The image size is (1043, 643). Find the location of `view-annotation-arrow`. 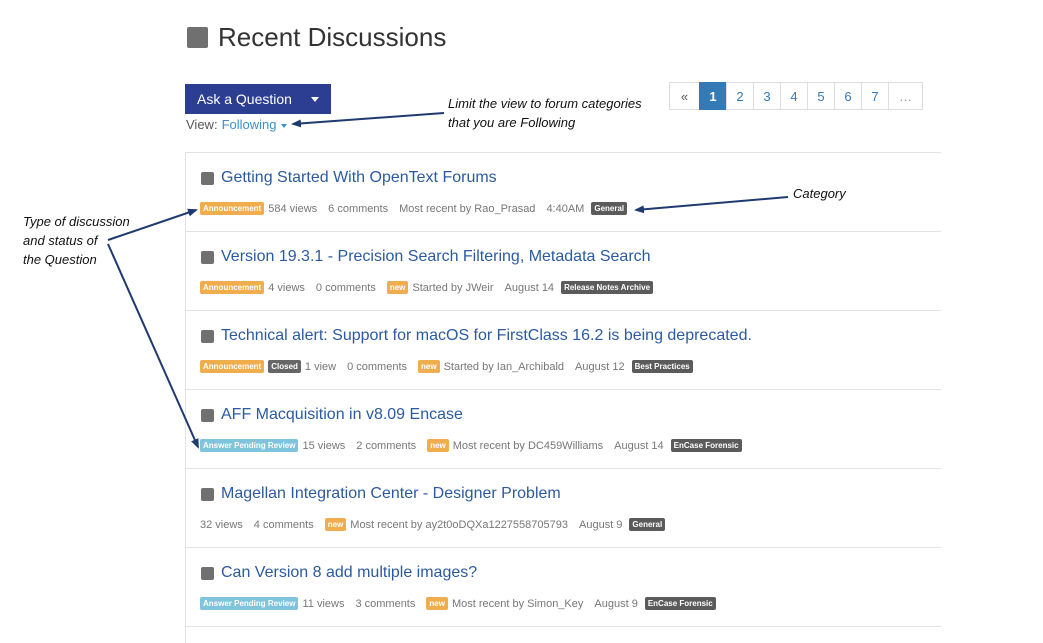

view-annotation-arrow is located at coordinates (368, 120).